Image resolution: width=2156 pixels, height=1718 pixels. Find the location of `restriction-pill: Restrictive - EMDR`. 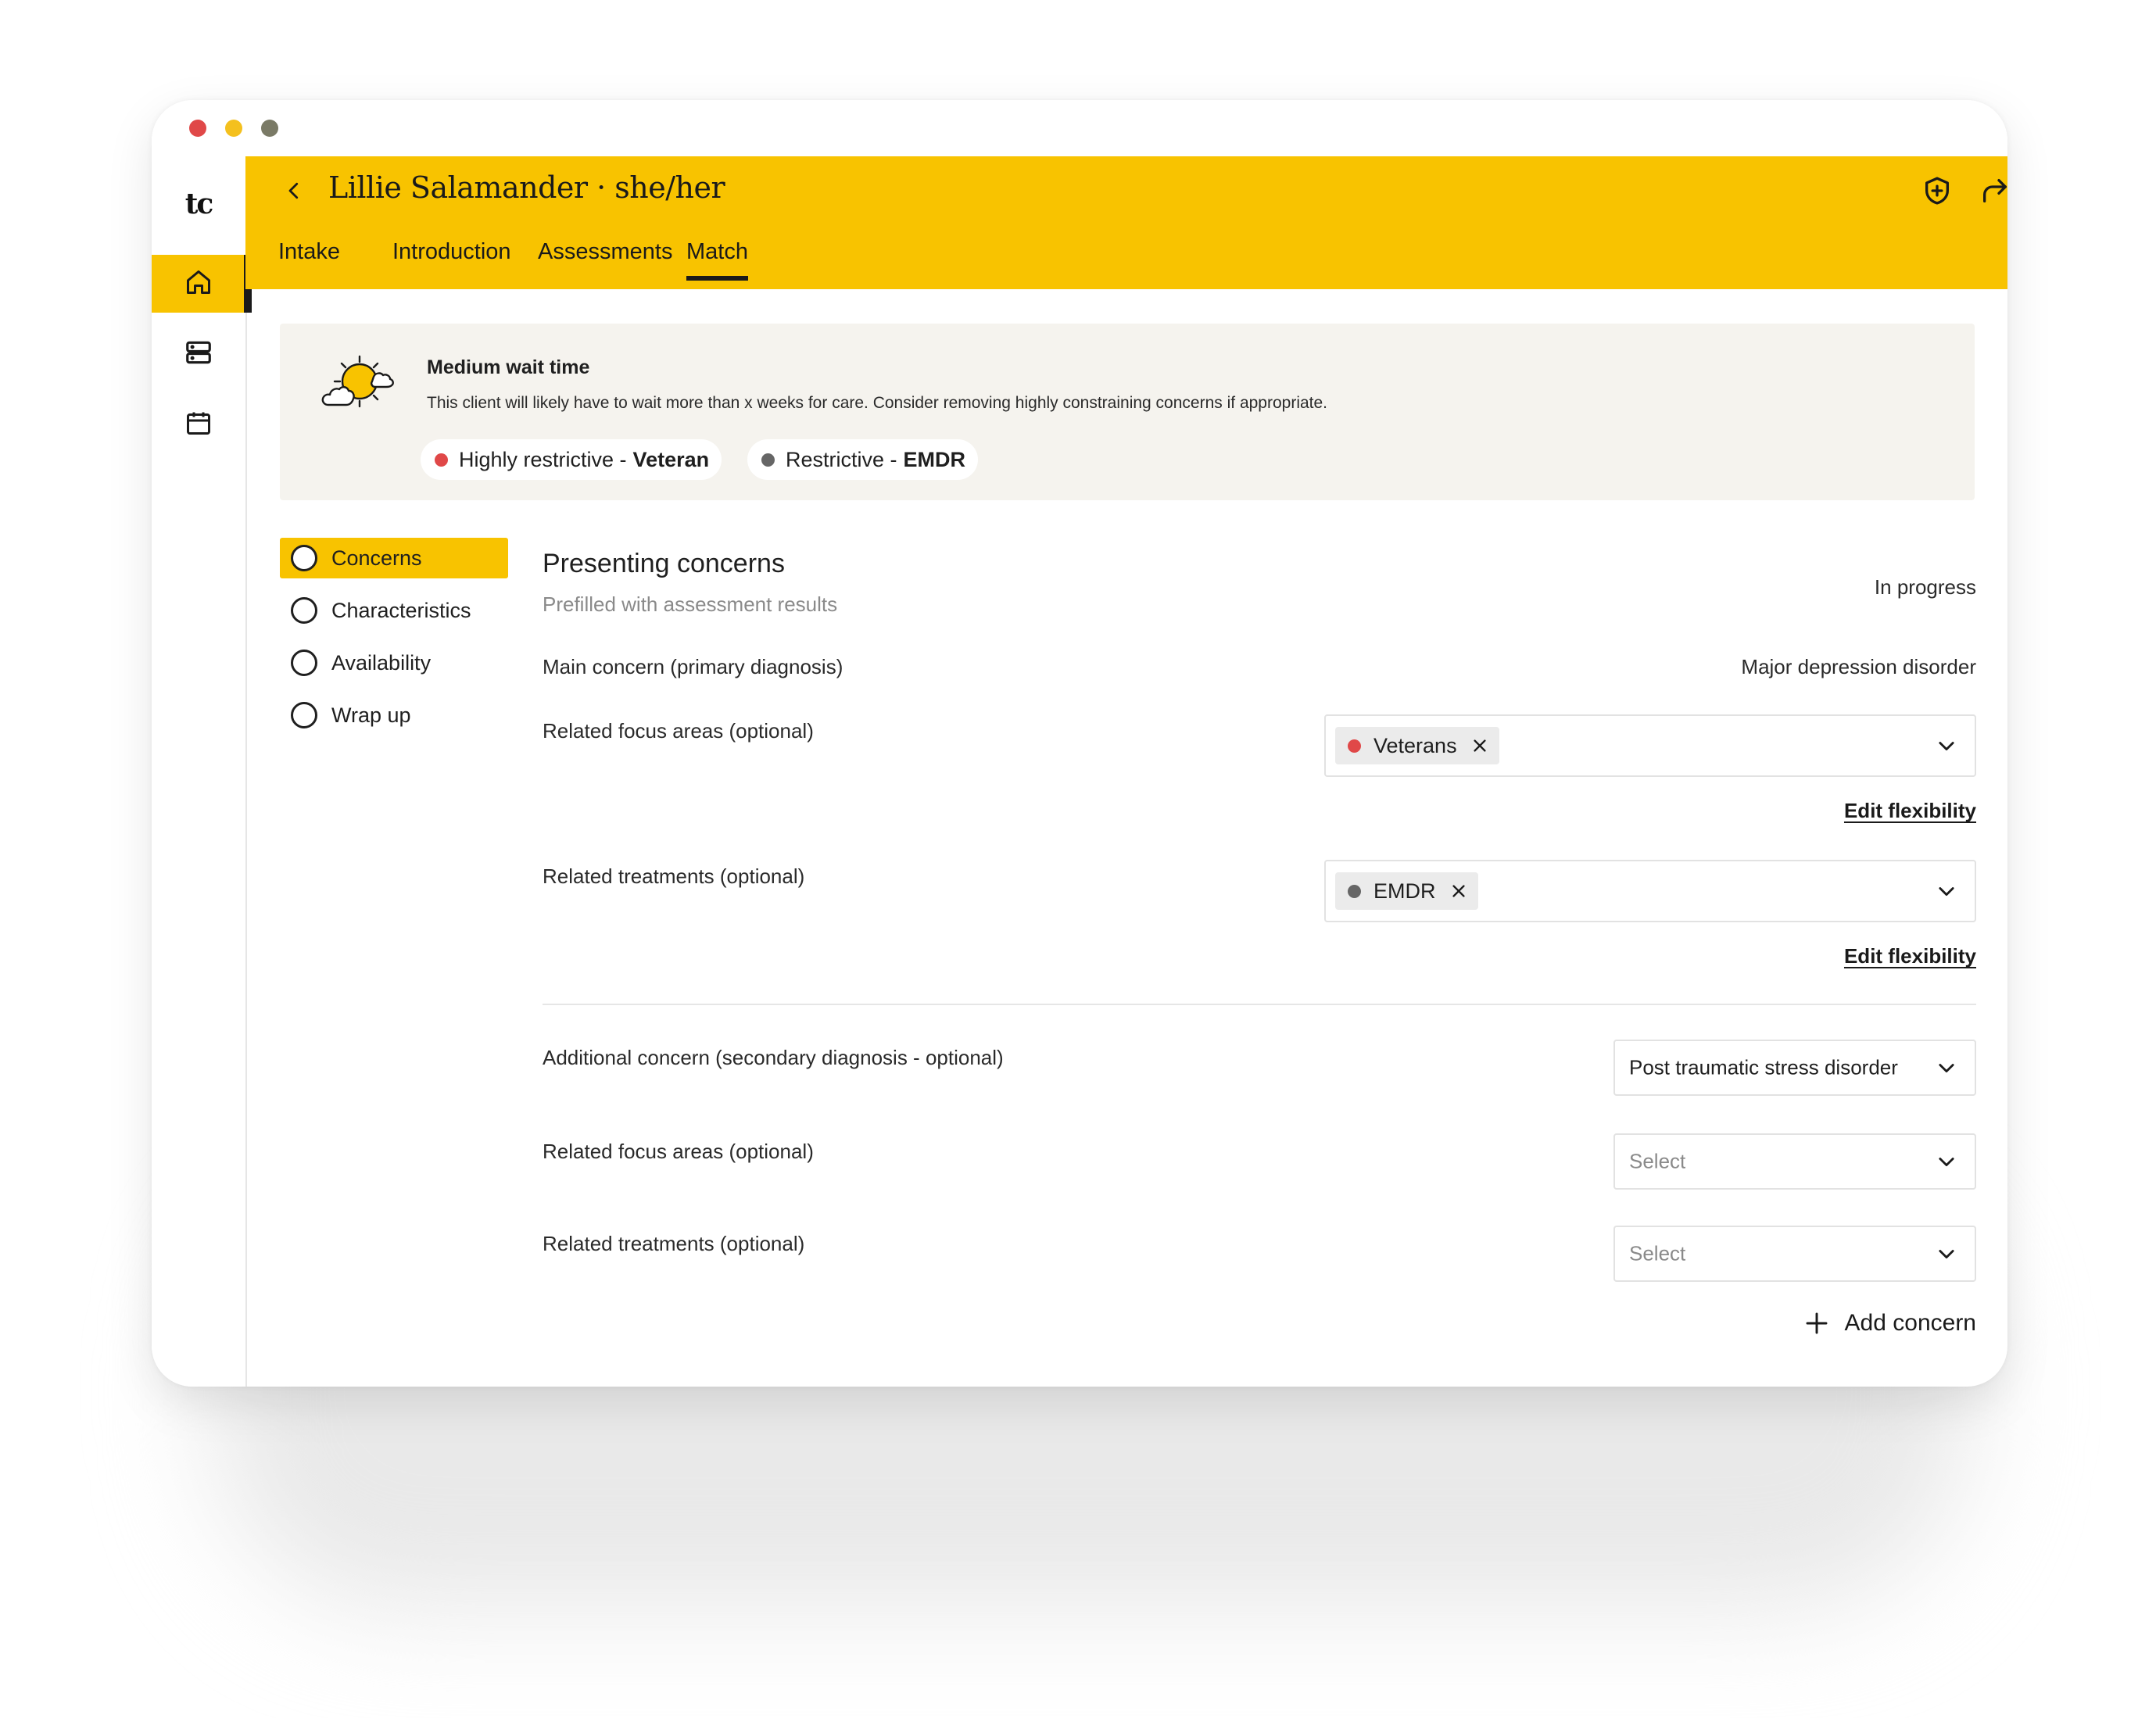

restriction-pill: Restrictive - EMDR is located at coordinates (863, 460).